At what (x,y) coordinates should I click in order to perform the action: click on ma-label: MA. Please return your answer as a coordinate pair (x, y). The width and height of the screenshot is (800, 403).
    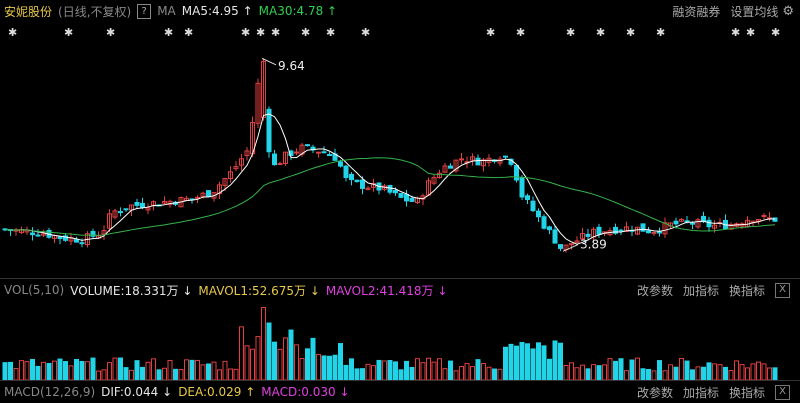
    Looking at the image, I should click on (166, 11).